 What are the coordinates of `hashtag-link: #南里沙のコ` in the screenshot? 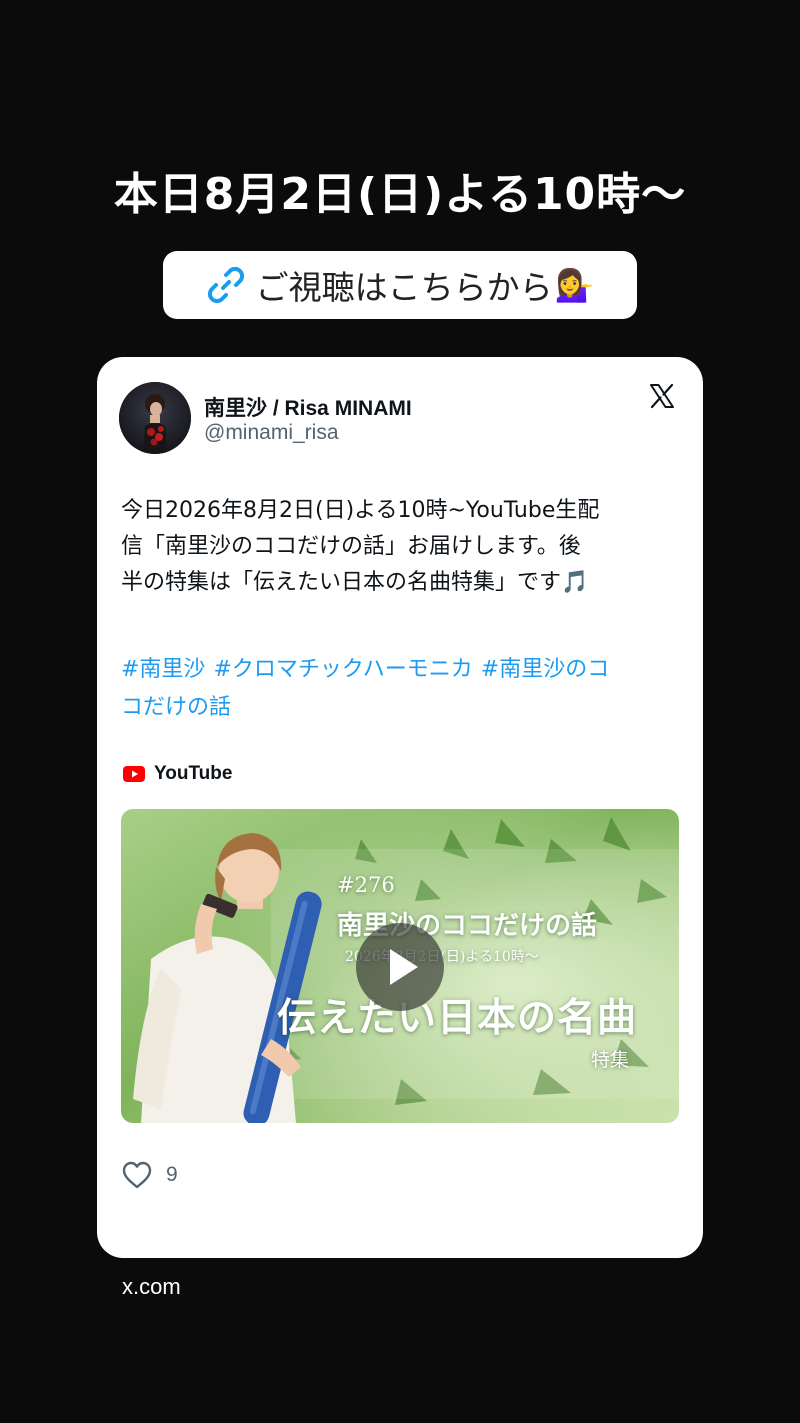 It's located at (545, 669).